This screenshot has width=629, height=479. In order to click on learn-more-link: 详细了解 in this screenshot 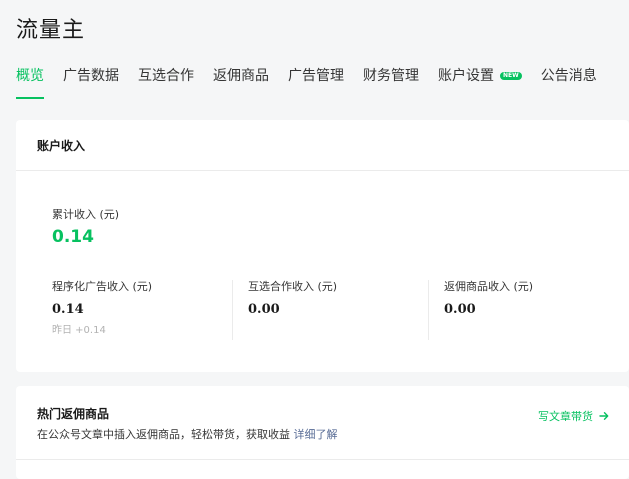, I will do `click(316, 434)`.